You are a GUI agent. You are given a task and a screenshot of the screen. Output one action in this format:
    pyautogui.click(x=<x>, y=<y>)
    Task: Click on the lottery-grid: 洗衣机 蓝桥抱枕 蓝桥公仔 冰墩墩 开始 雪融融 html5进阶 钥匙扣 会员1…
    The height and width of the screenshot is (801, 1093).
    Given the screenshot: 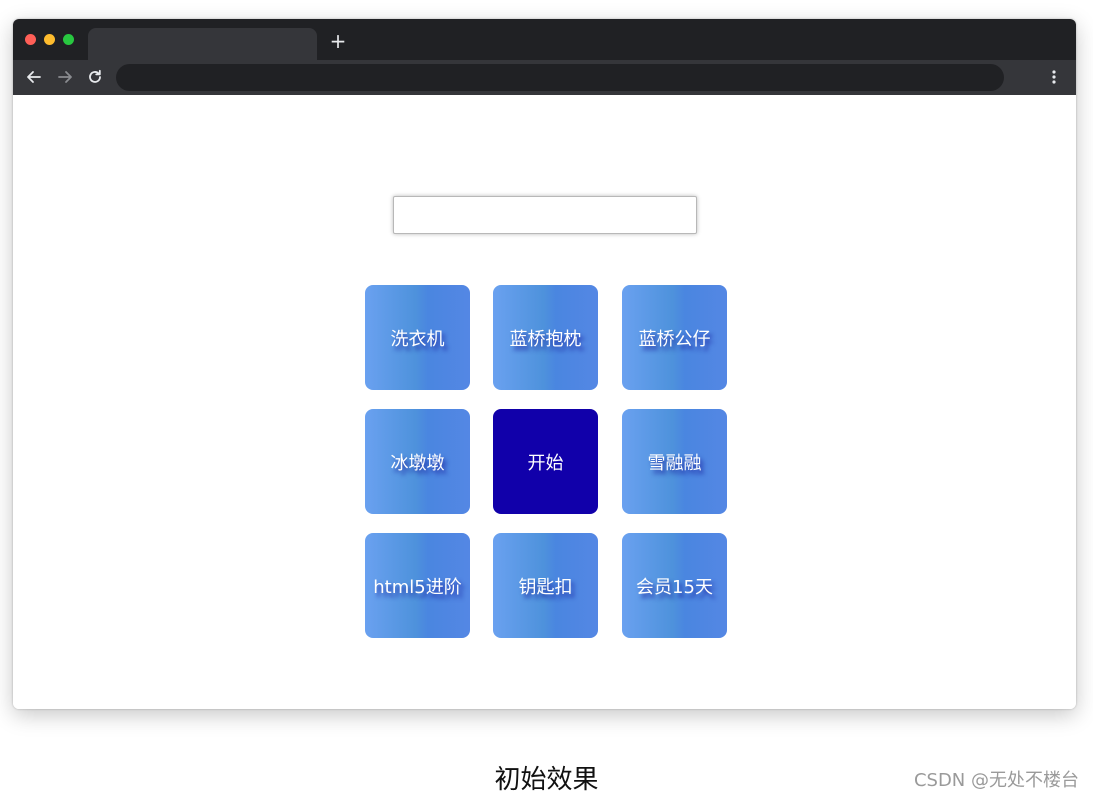 What is the action you would take?
    pyautogui.click(x=546, y=461)
    